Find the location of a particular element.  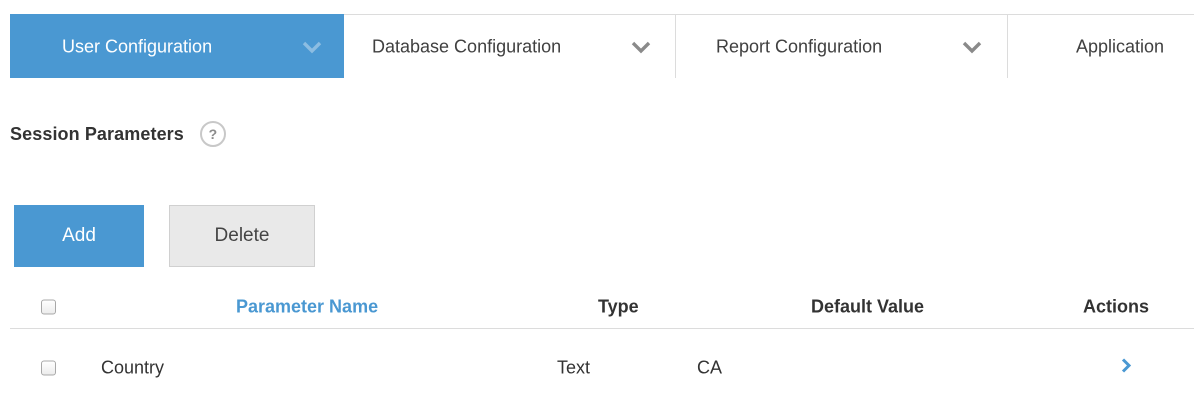

tab-report-configuration: Report Configuration is located at coordinates (842, 46).